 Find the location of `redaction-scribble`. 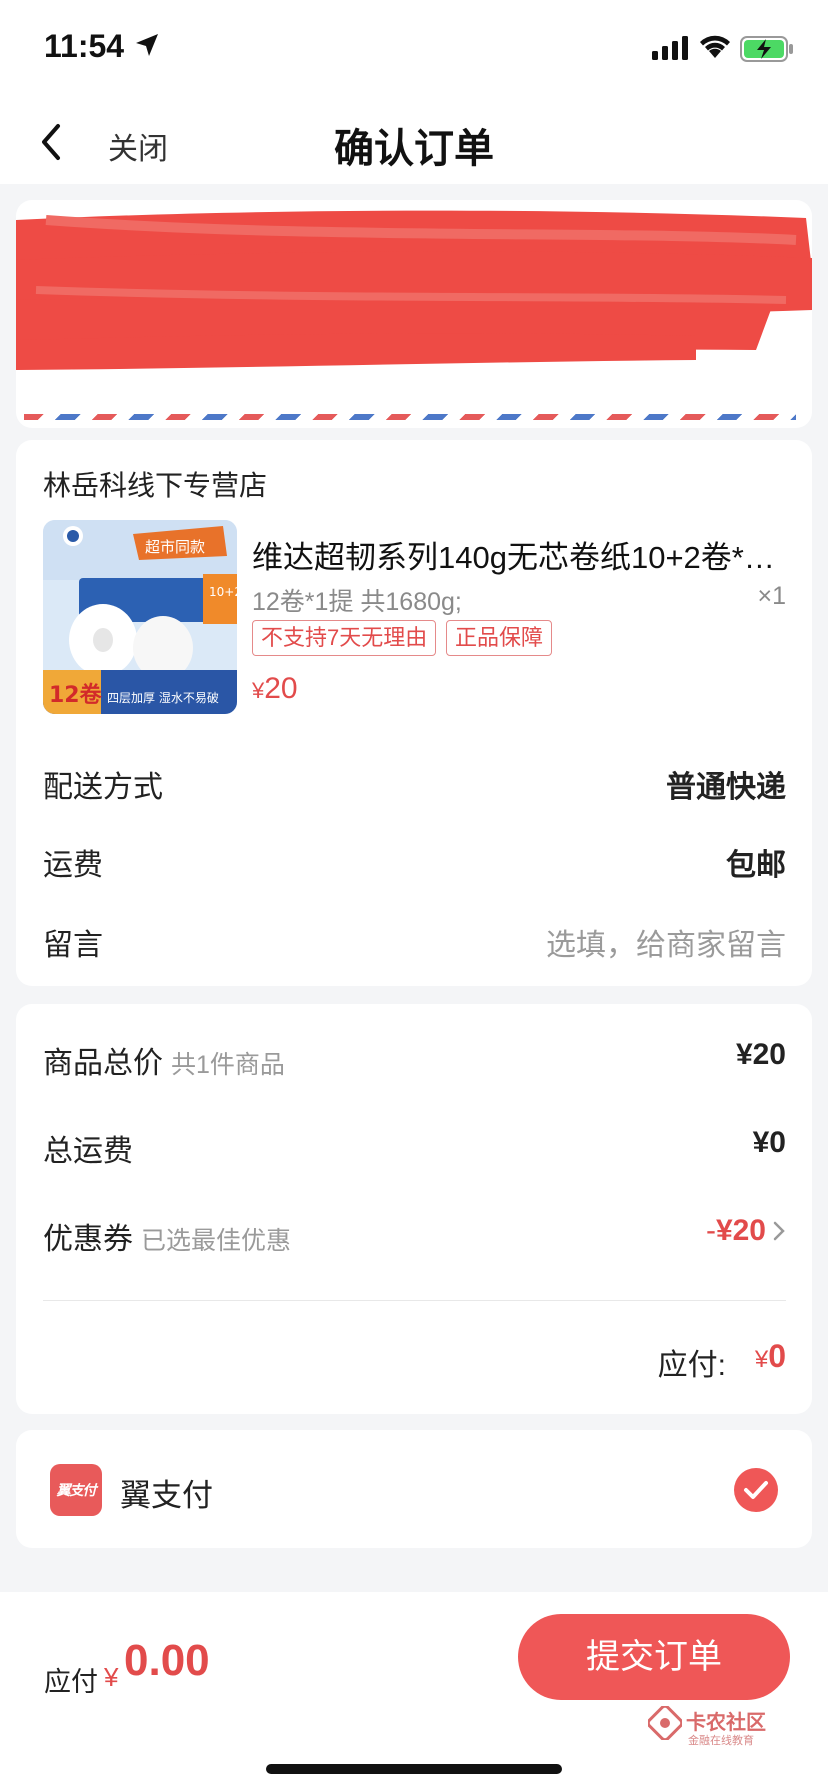

redaction-scribble is located at coordinates (414, 290).